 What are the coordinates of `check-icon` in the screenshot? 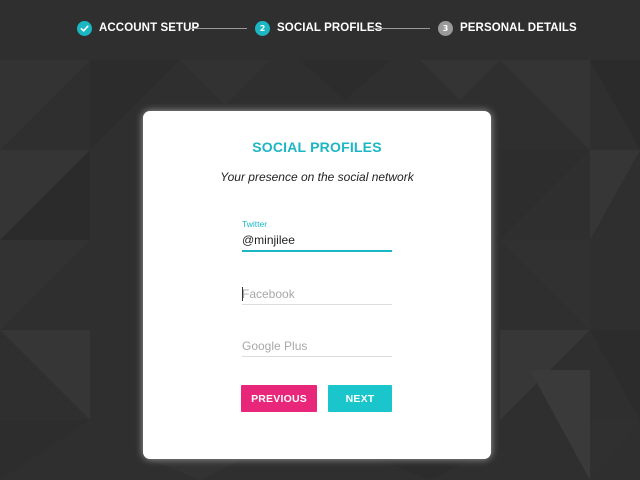 It's located at (84, 28).